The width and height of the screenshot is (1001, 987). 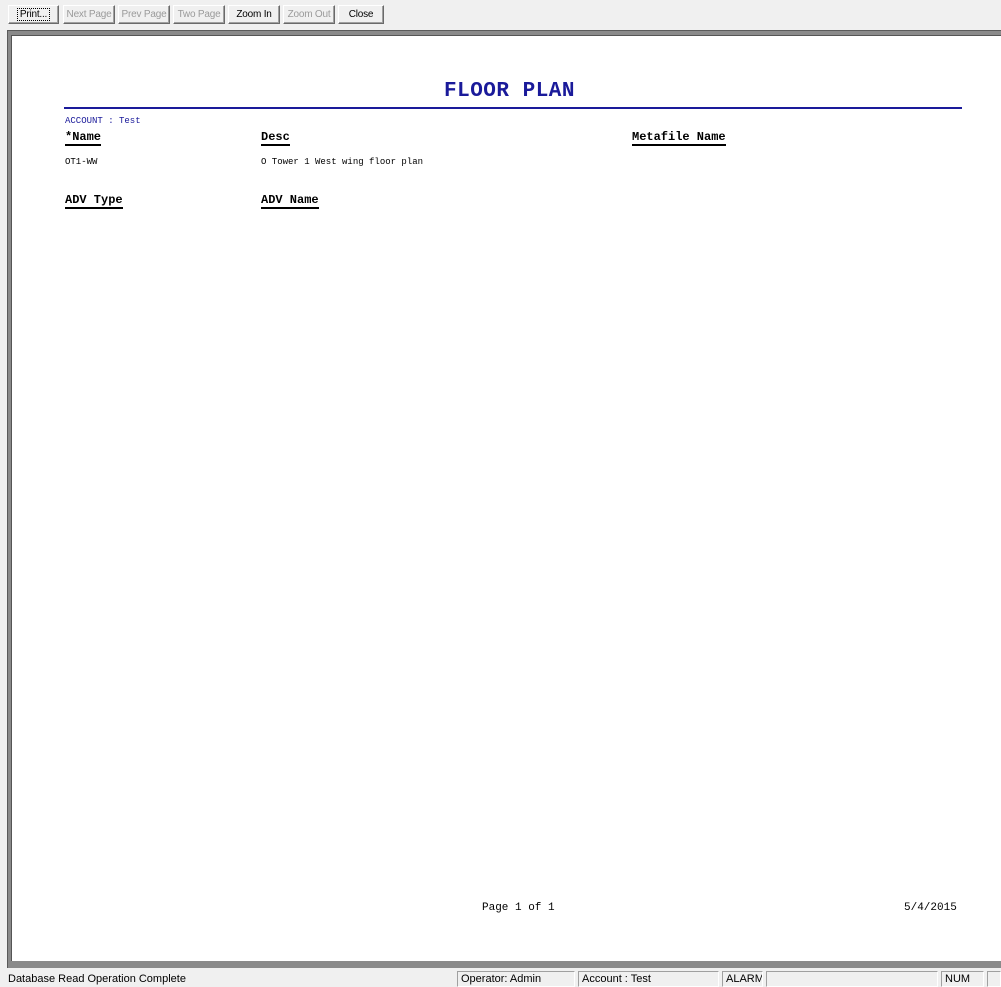 I want to click on row-desc: O Tower 1 West wing floor plan, so click(x=342, y=162).